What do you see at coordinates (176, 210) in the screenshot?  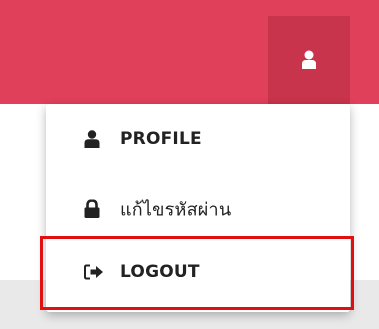 I see `menu-item-label: แก้ไขรหัสผ่าน` at bounding box center [176, 210].